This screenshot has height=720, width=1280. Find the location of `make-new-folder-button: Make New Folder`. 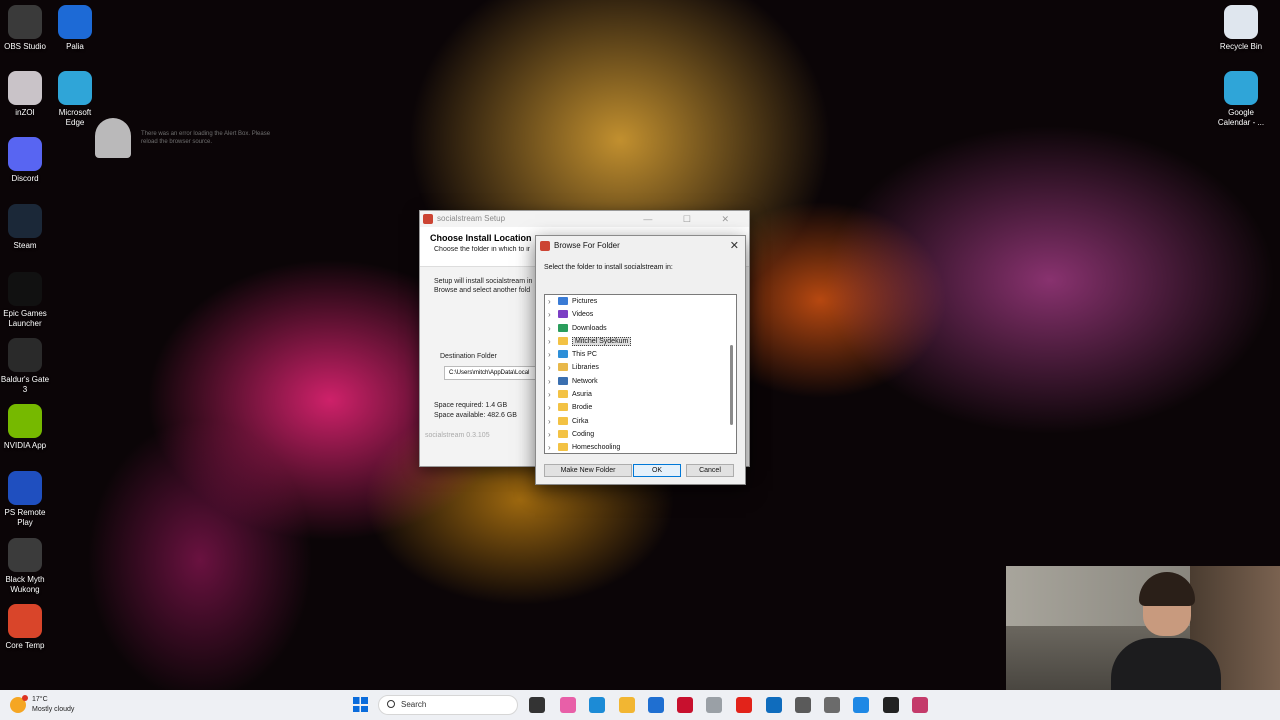

make-new-folder-button: Make New Folder is located at coordinates (588, 470).